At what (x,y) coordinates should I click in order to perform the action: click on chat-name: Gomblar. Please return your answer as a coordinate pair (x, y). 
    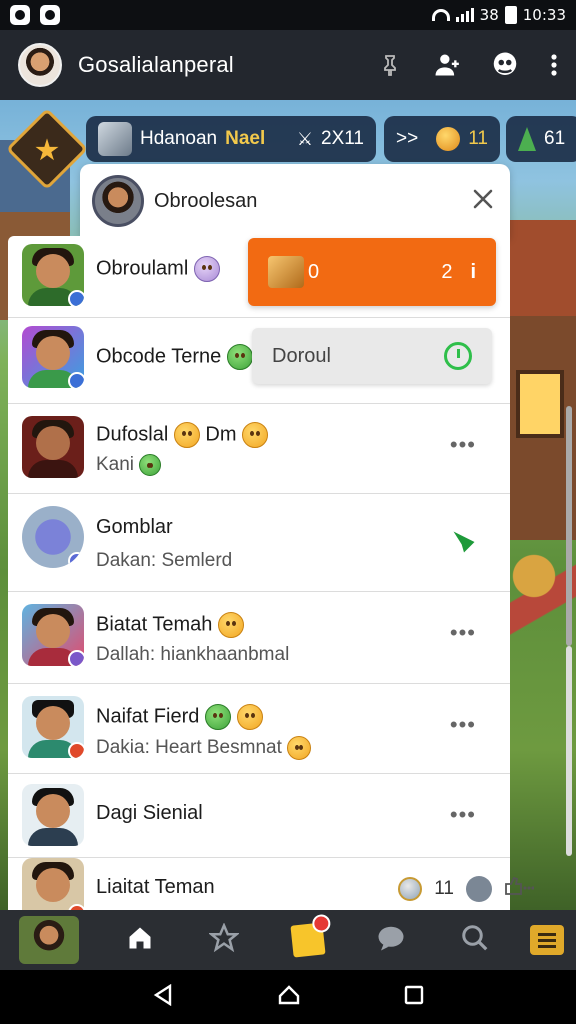
    Looking at the image, I should click on (134, 527).